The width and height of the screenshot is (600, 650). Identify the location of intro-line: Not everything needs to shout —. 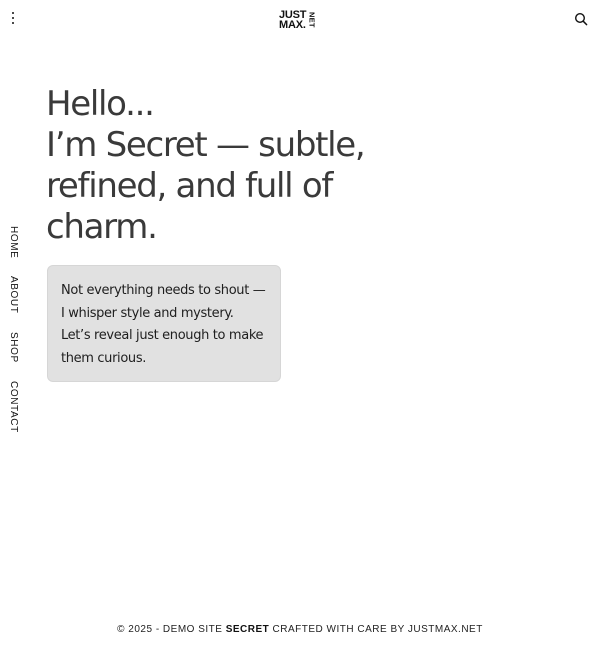
(163, 290).